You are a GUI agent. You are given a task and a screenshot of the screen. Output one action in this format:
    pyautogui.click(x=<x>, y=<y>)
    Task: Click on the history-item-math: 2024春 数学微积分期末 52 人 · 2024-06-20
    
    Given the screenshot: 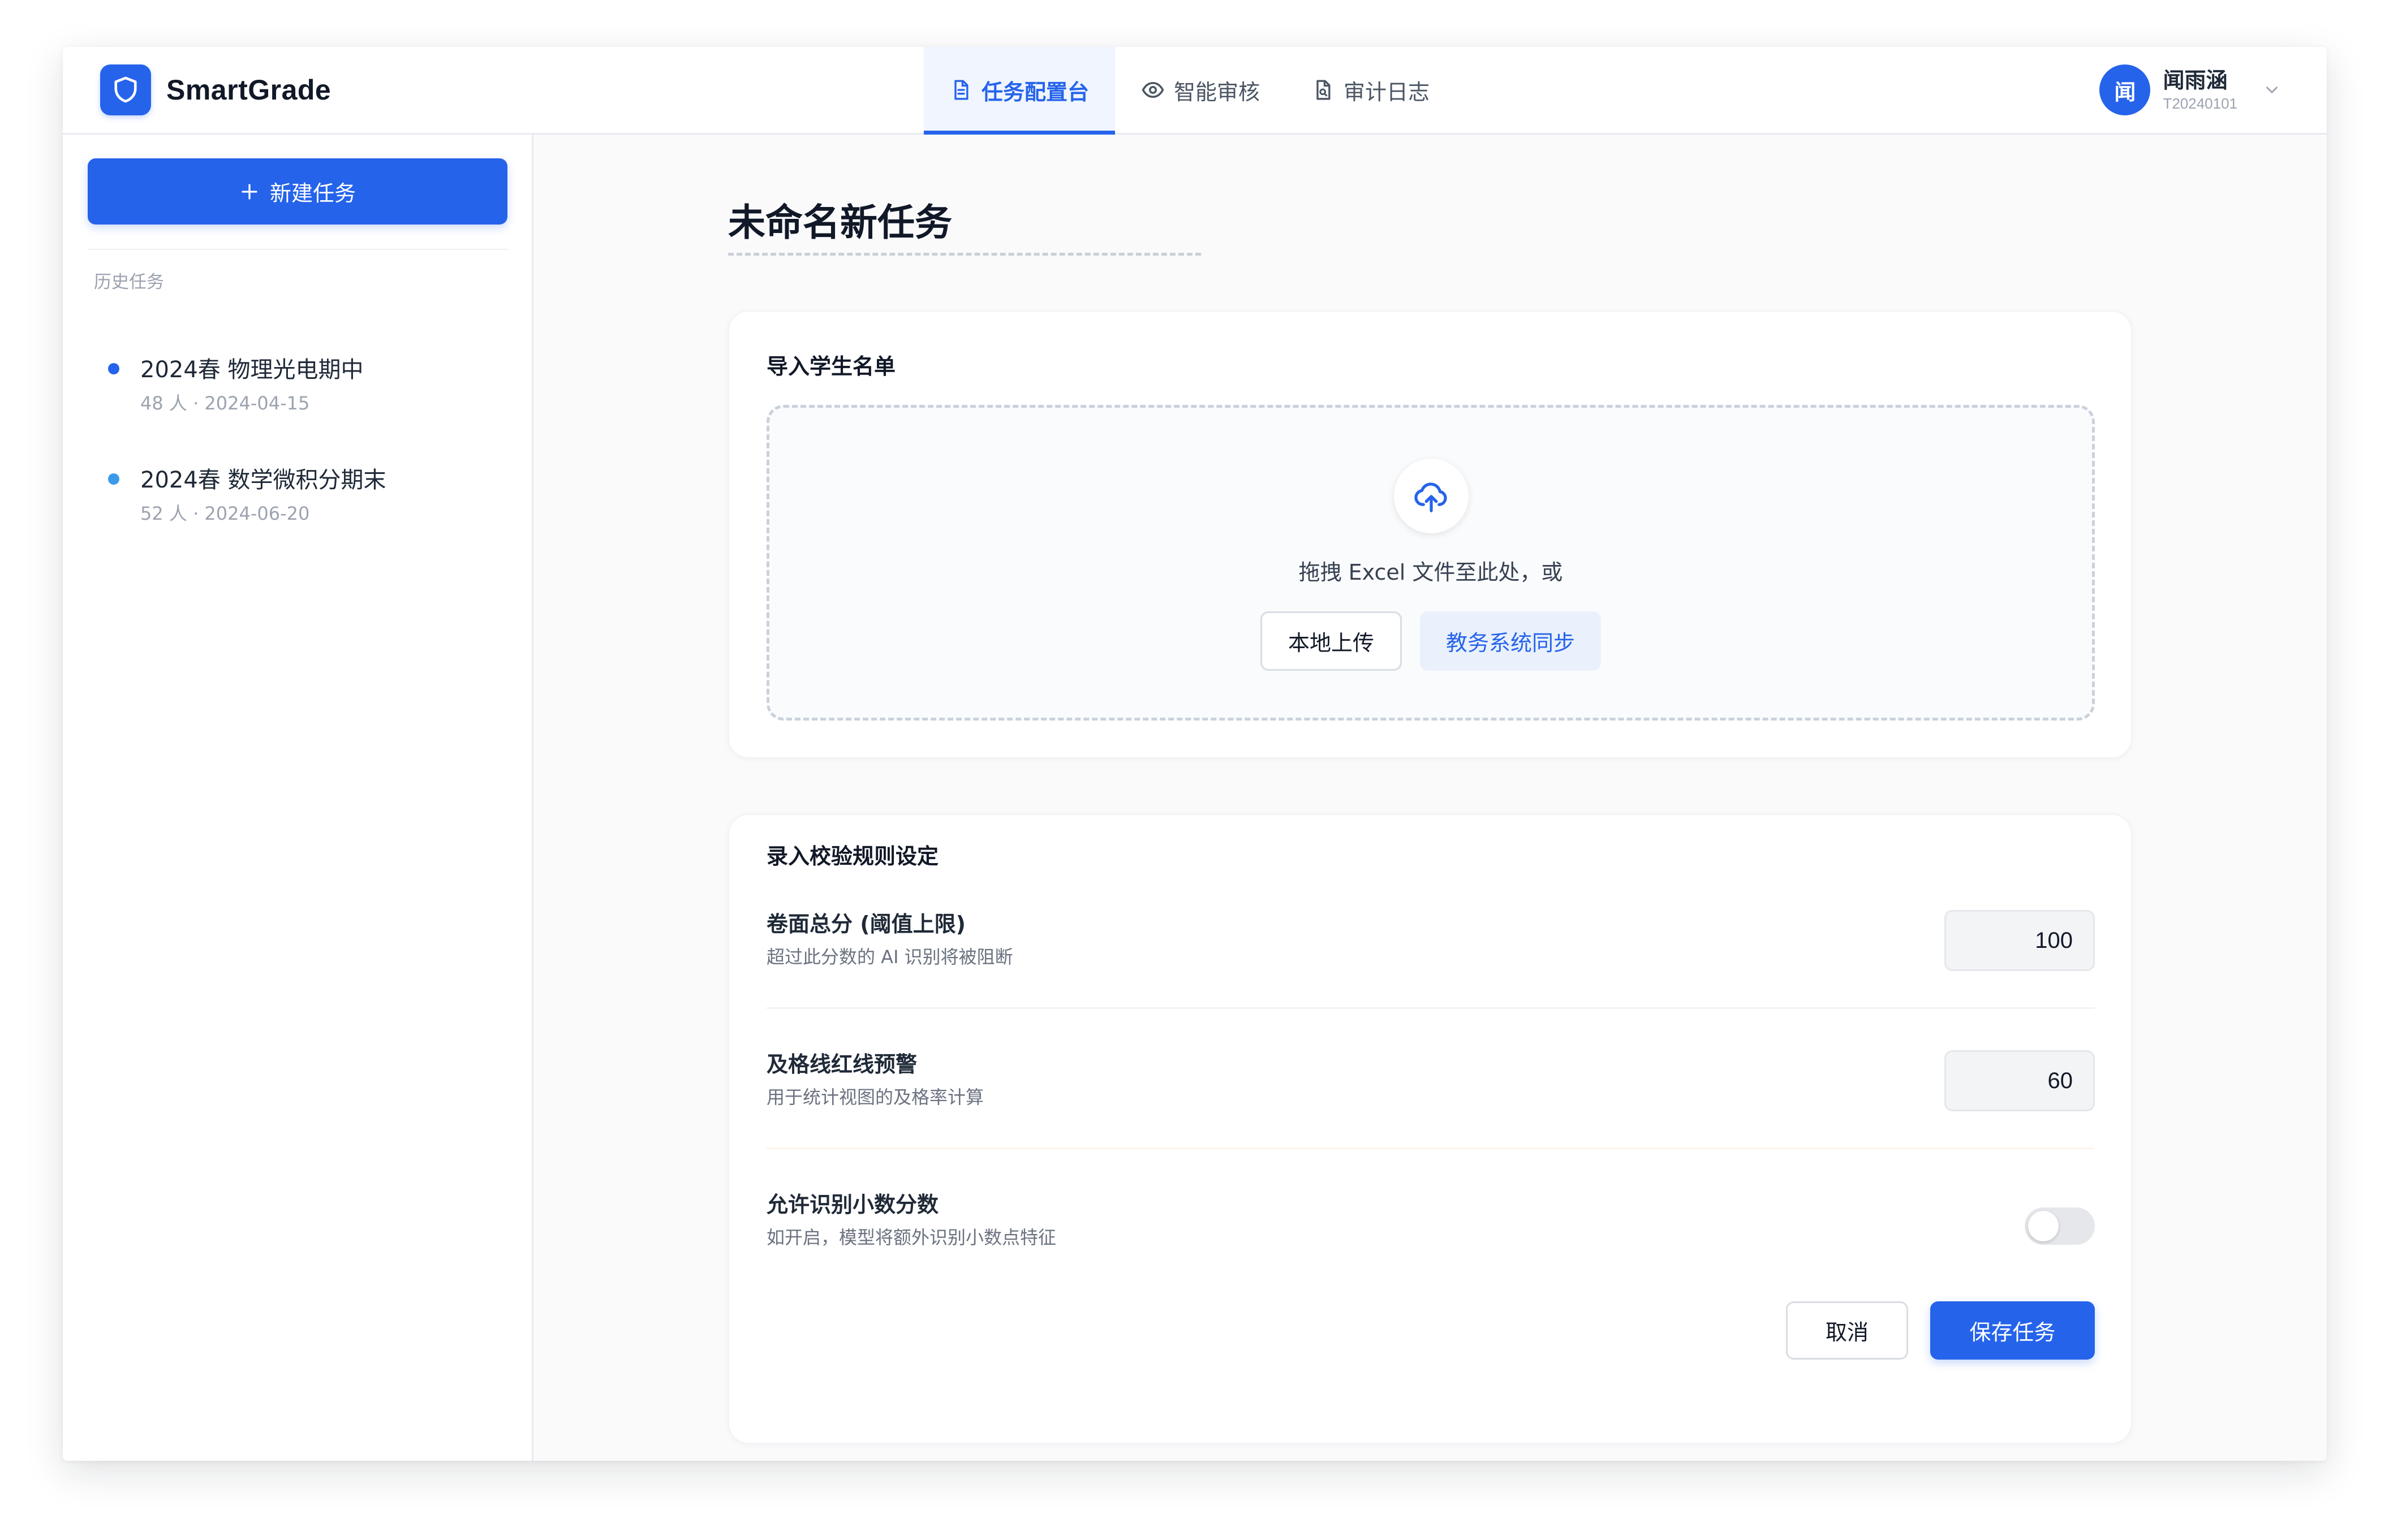 What is the action you would take?
    pyautogui.click(x=297, y=488)
    